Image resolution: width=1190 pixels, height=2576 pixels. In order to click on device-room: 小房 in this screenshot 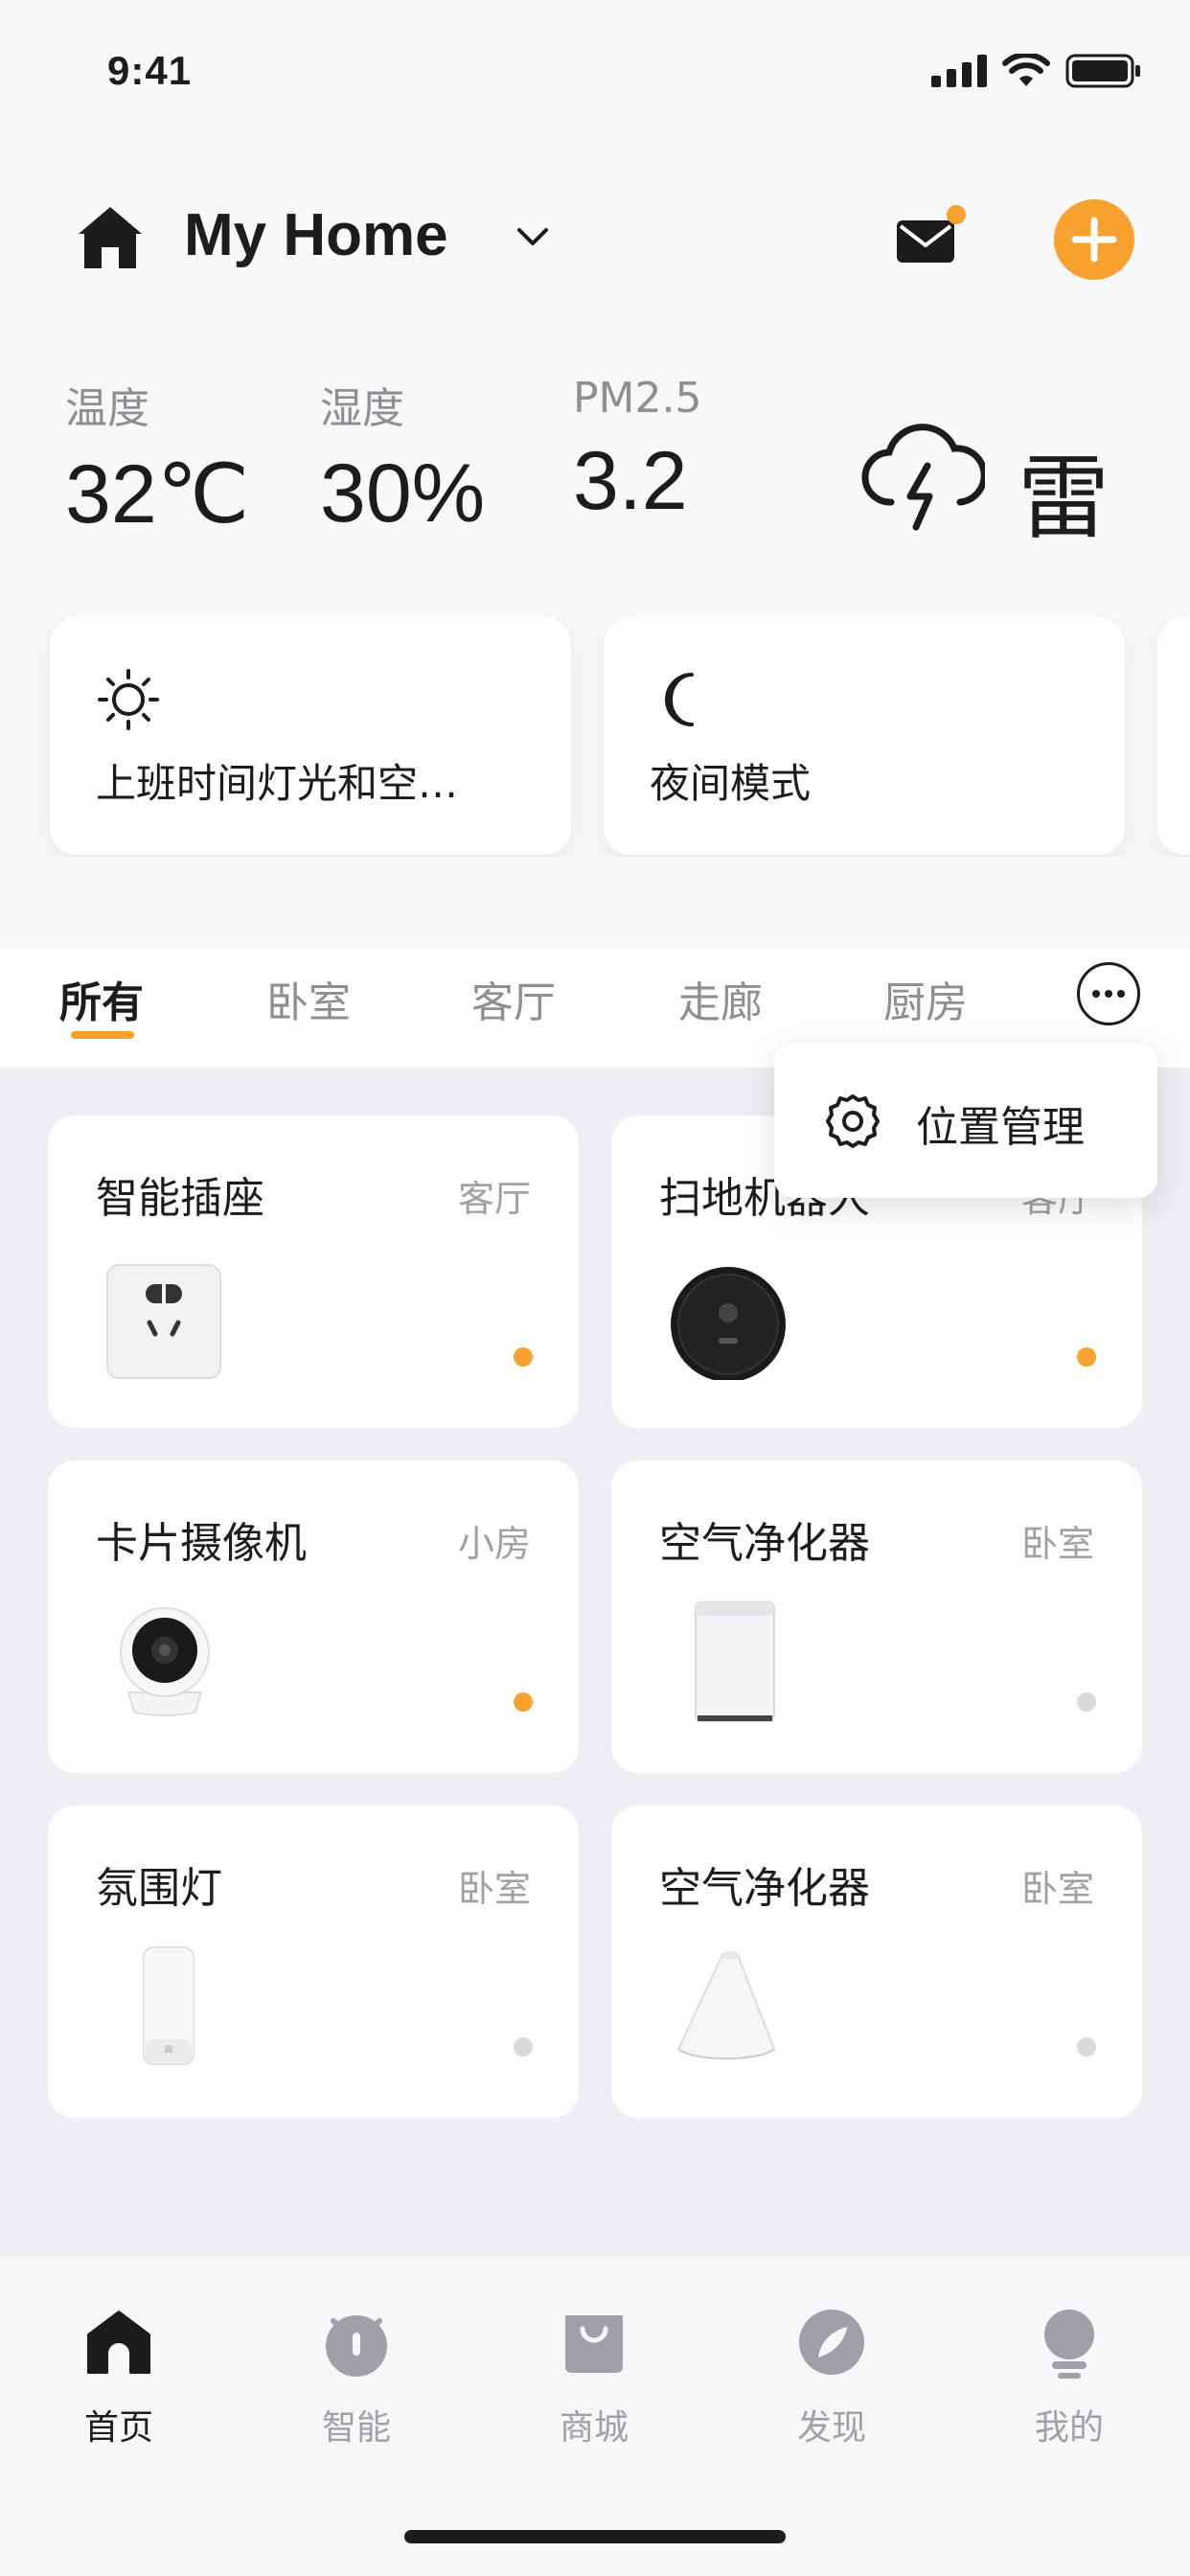, I will do `click(494, 1544)`.